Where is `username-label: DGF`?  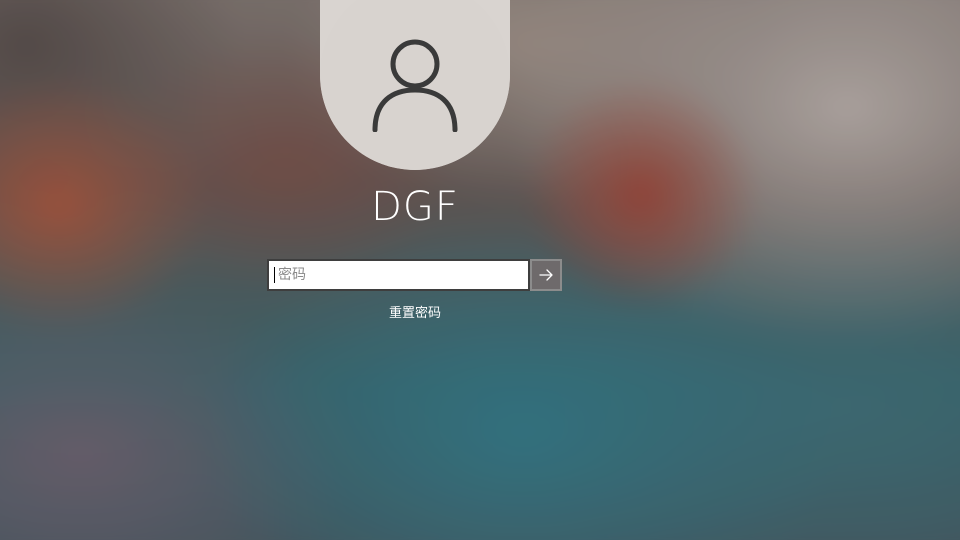
username-label: DGF is located at coordinates (415, 207).